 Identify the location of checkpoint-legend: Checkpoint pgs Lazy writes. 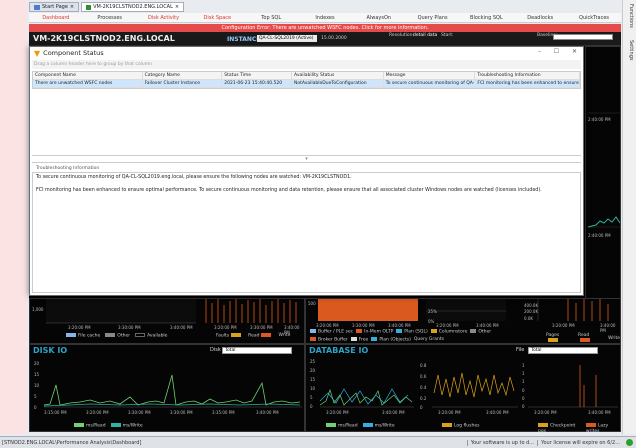
(579, 428).